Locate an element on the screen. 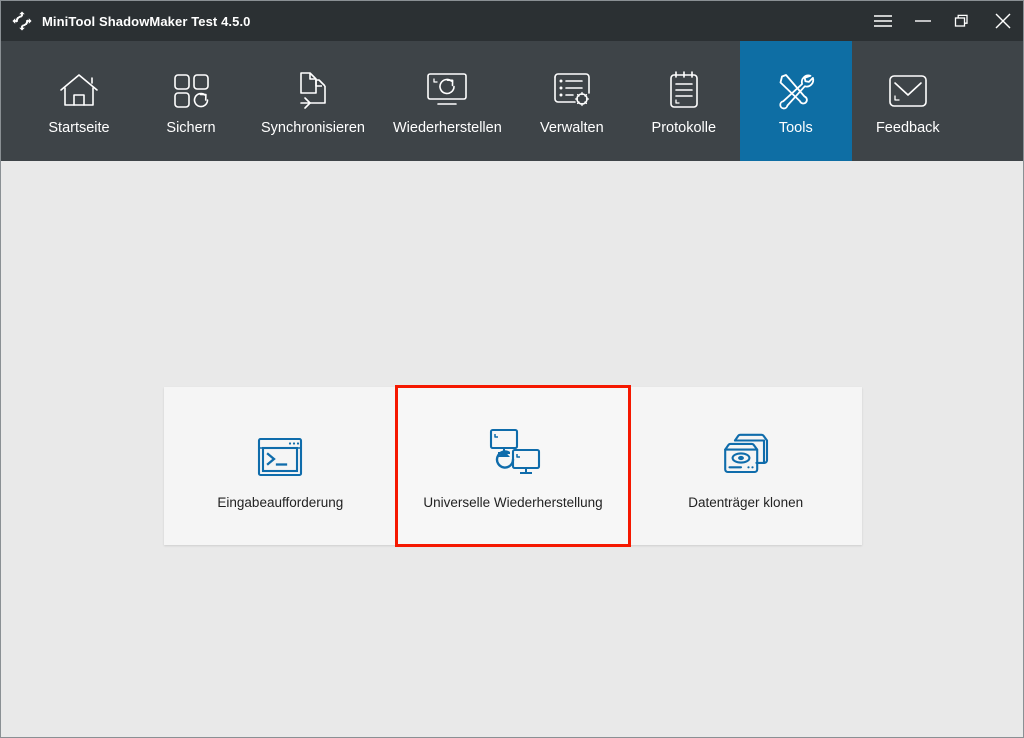  tool-card-eingabeaufforderung: Eingabeaufforderung is located at coordinates (280, 466).